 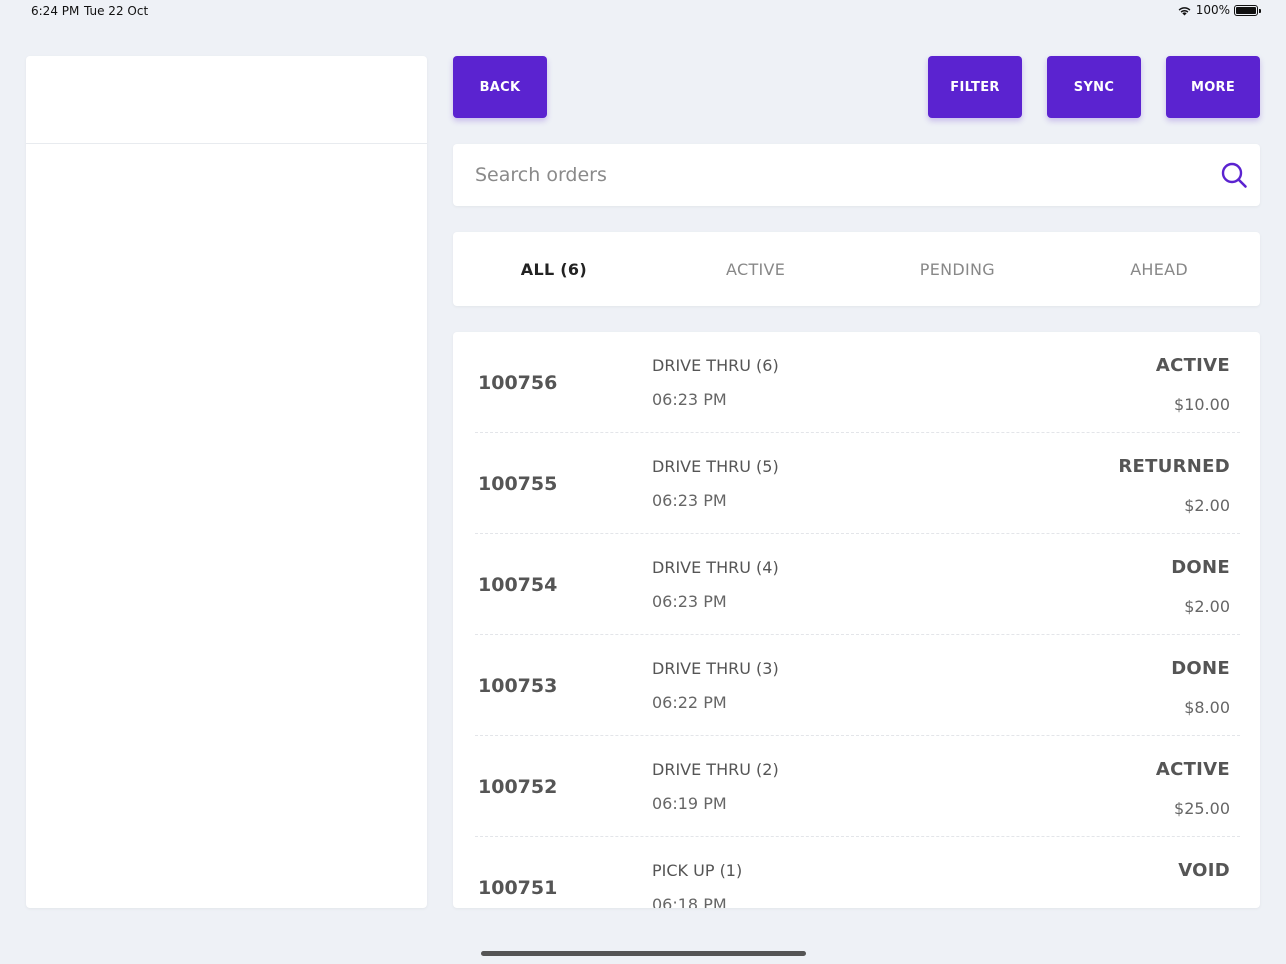 What do you see at coordinates (715, 567) in the screenshot?
I see `order-type: DRIVE THRU (4)` at bounding box center [715, 567].